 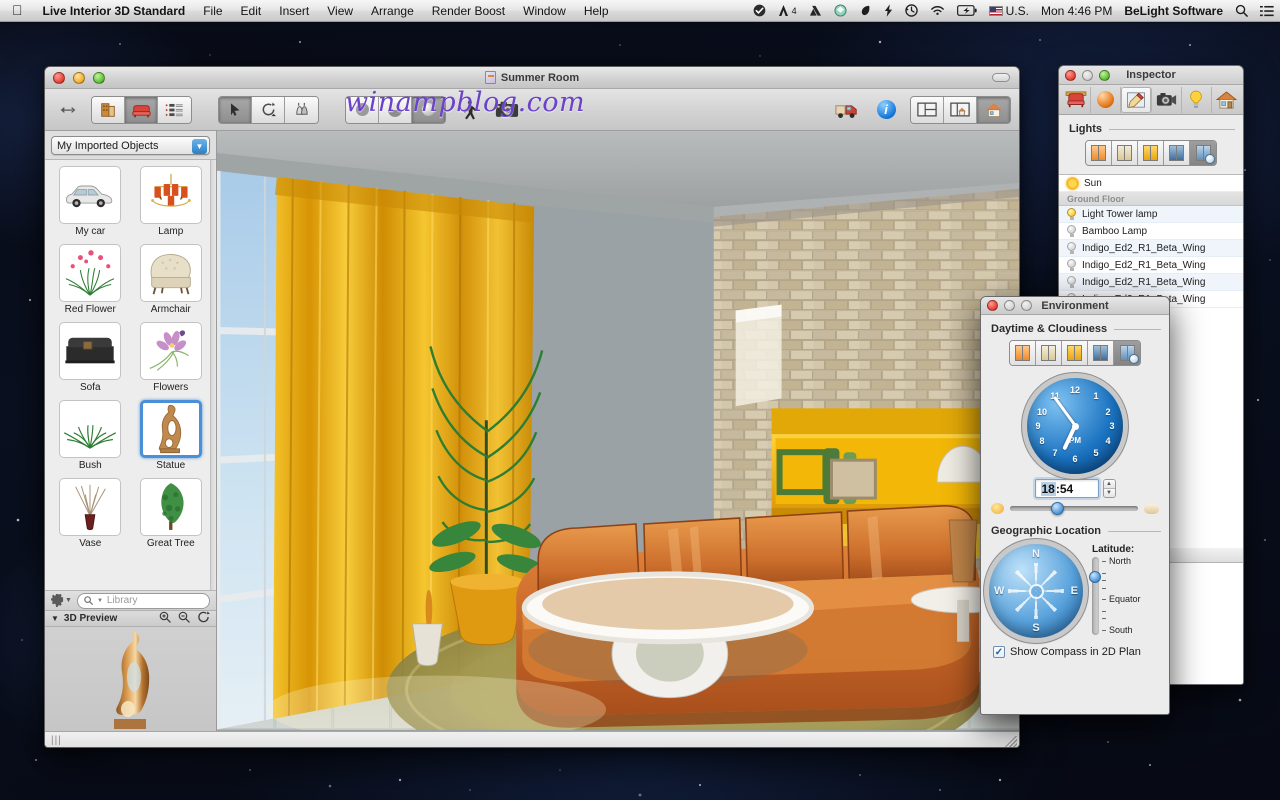 What do you see at coordinates (1001, 77) in the screenshot?
I see `toolbar-toggle-button` at bounding box center [1001, 77].